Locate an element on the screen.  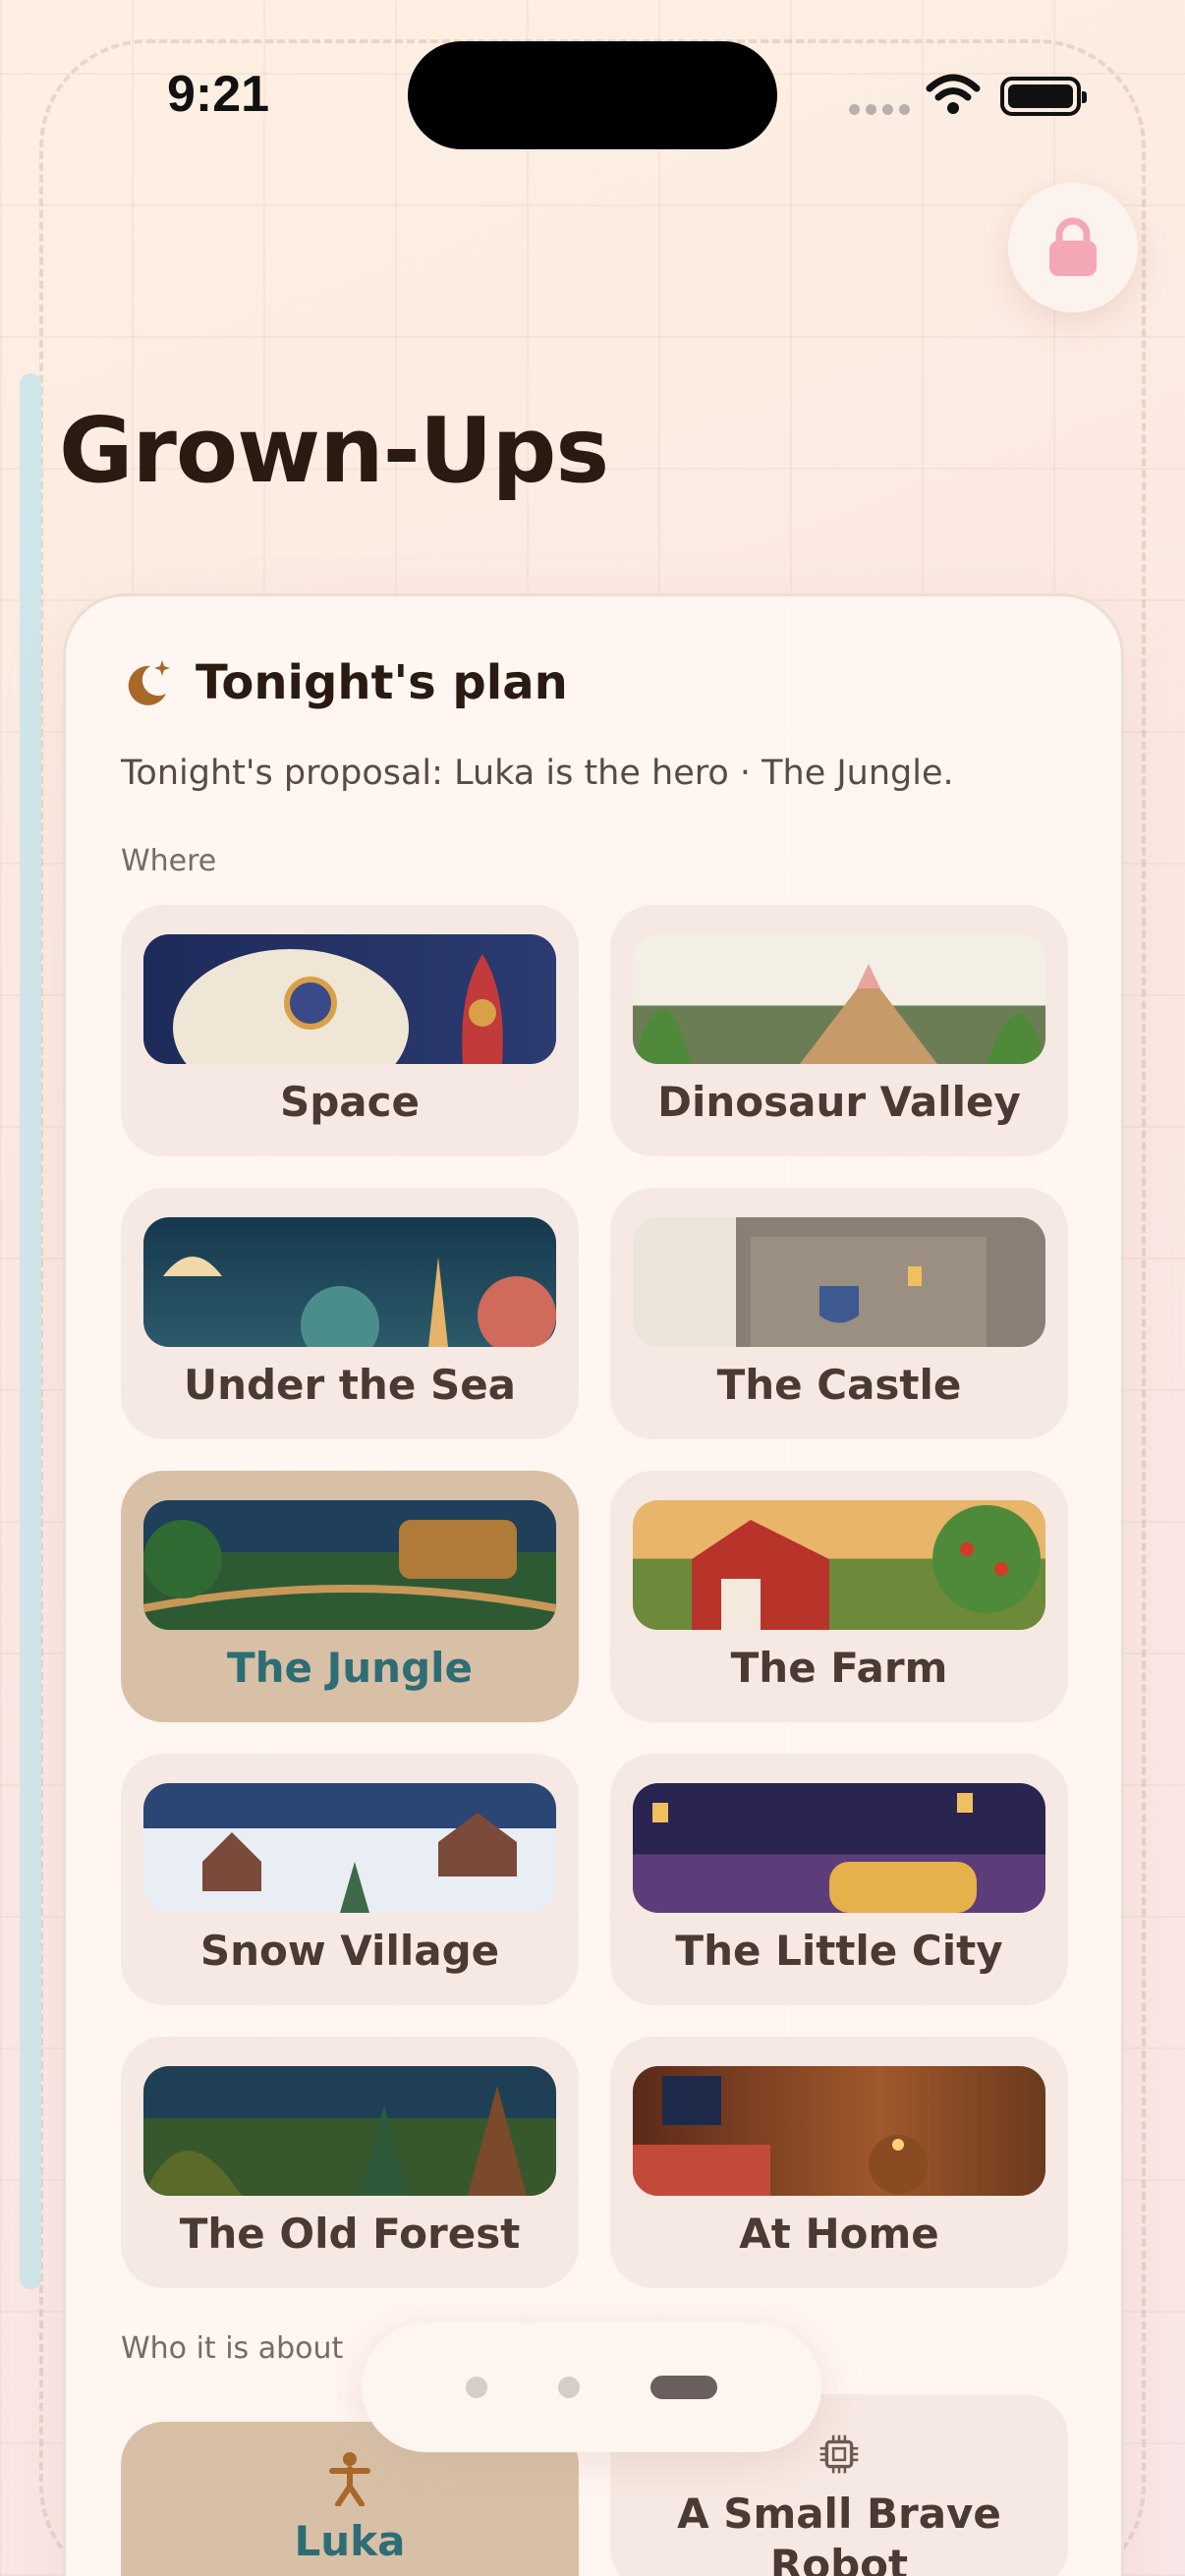
place-tile-the-castle: The Castle is located at coordinates (839, 1313).